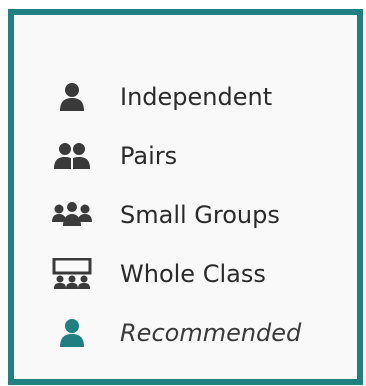 The height and width of the screenshot is (386, 366). Describe the element at coordinates (149, 156) in the screenshot. I see `legend-item-label: Pairs` at that location.